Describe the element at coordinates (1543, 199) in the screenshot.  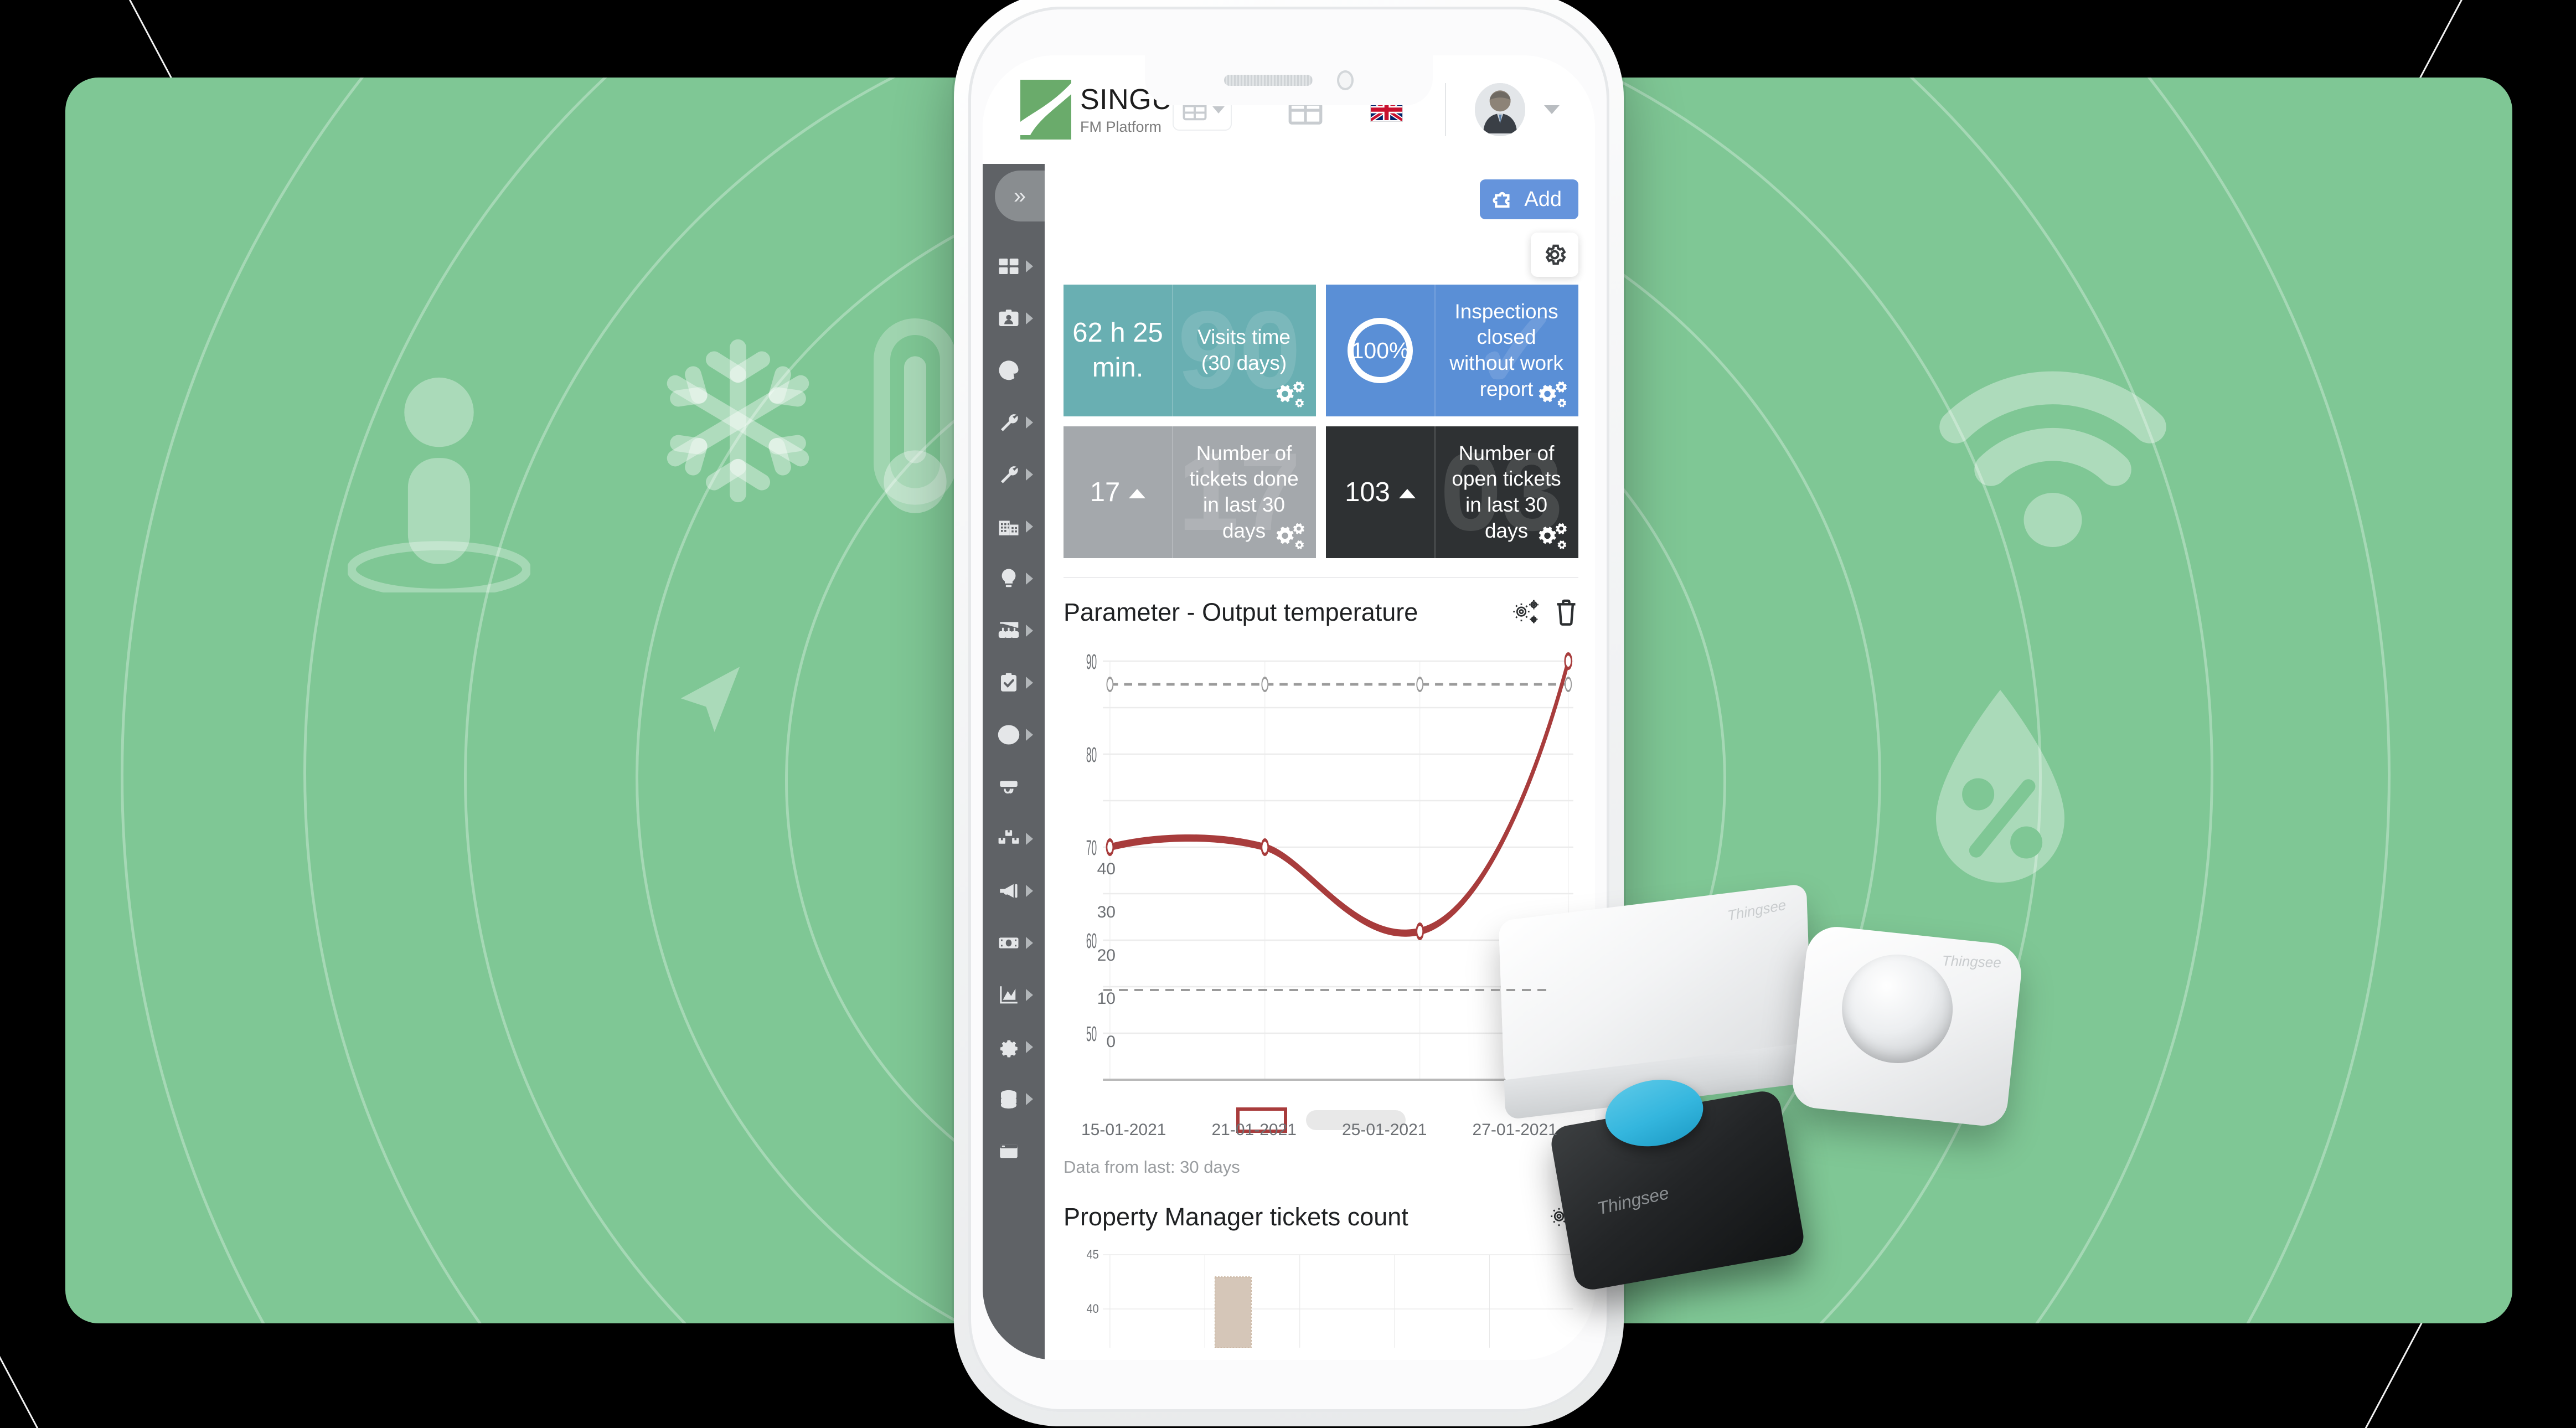
I see `add-button-label: Add` at that location.